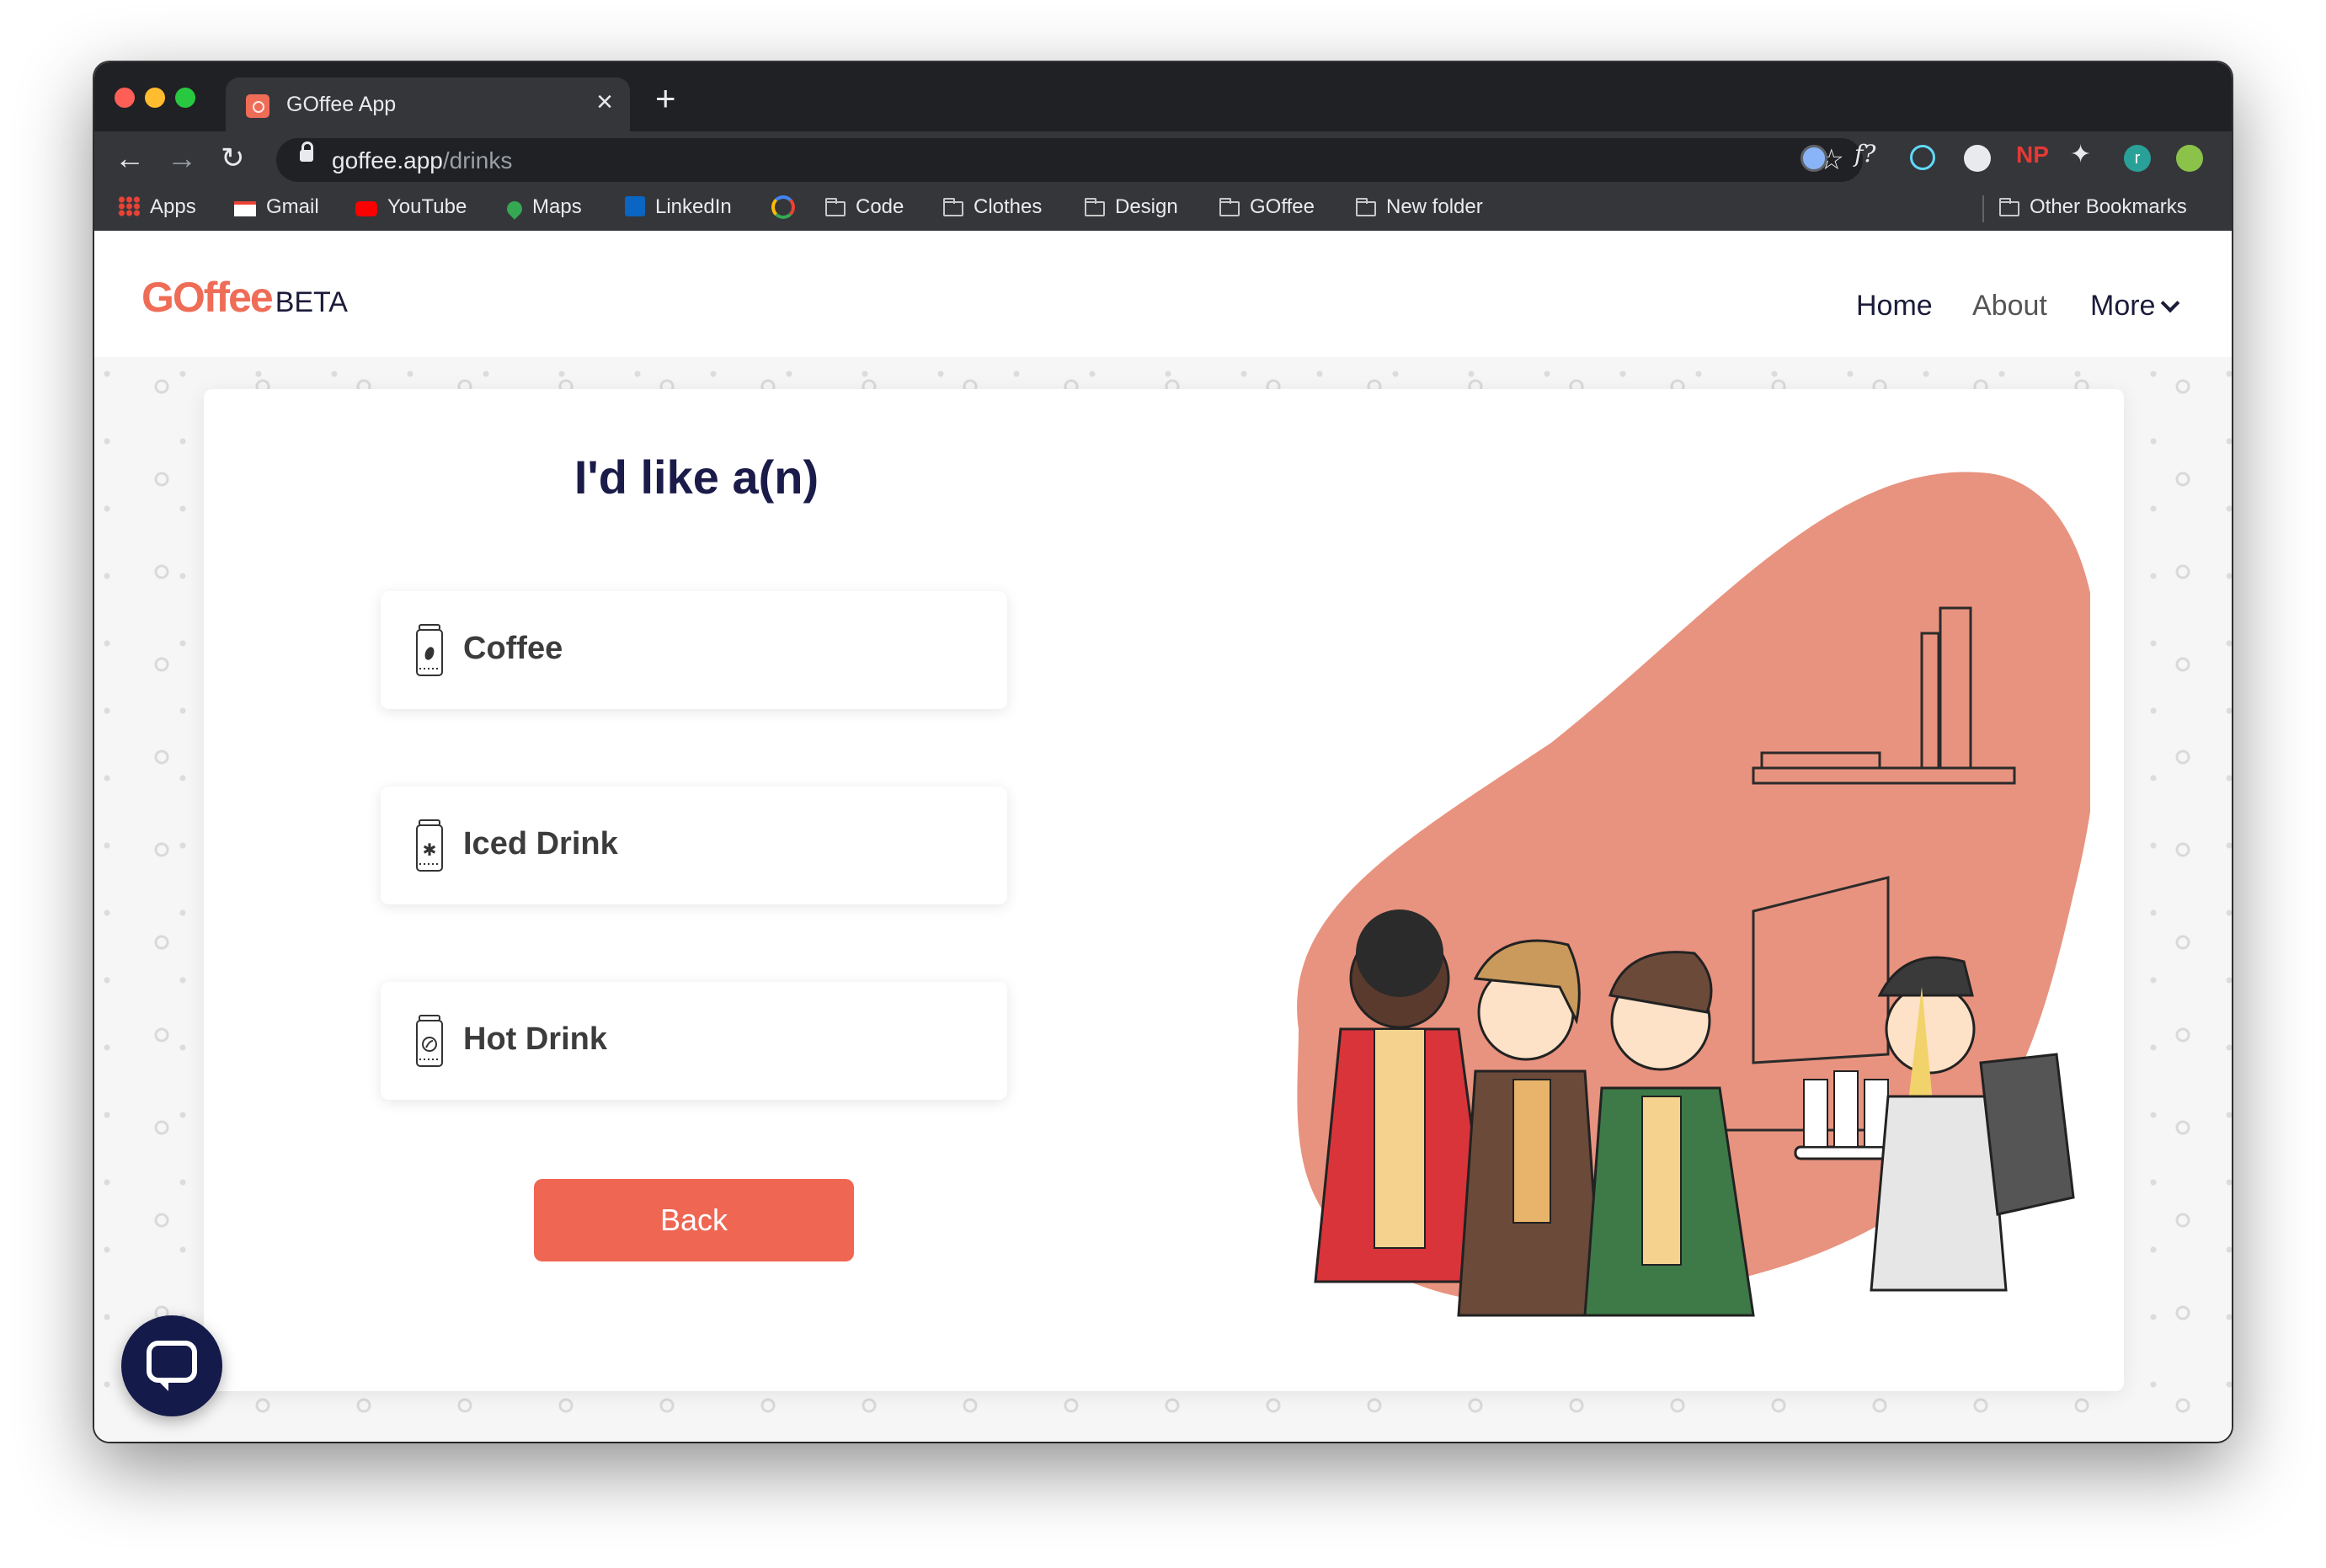 The image size is (2326, 1568). What do you see at coordinates (430, 650) in the screenshot?
I see `coffee-bean-jar-icon` at bounding box center [430, 650].